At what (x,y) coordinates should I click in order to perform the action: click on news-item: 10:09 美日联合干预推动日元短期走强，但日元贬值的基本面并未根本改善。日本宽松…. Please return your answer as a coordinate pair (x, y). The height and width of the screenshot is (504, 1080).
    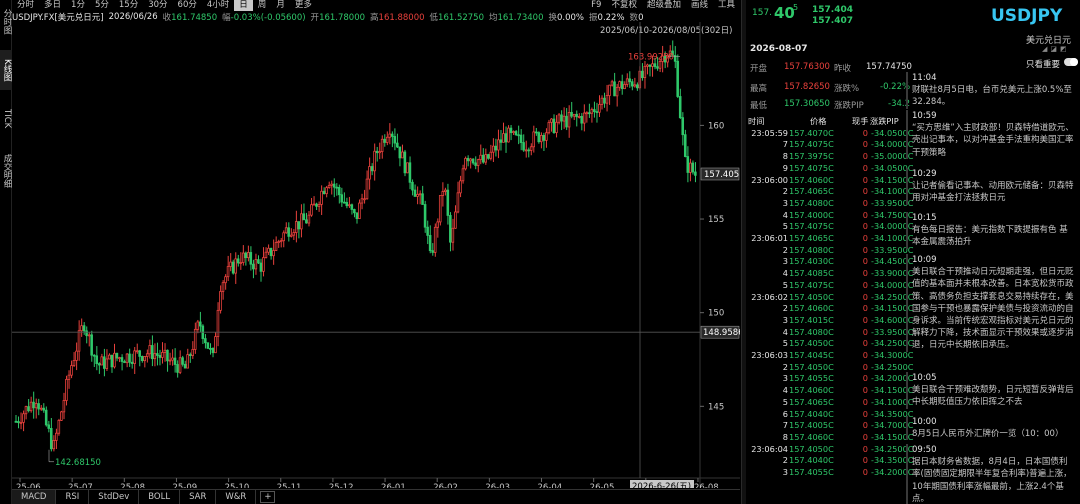
    Looking at the image, I should click on (990, 303).